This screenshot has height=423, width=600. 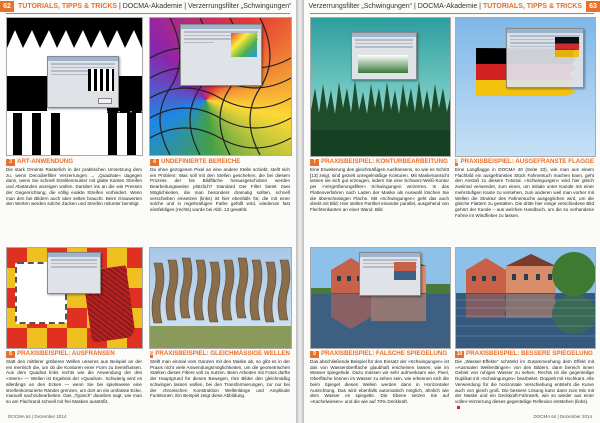 I want to click on image-false-reflection, so click(x=380, y=298).